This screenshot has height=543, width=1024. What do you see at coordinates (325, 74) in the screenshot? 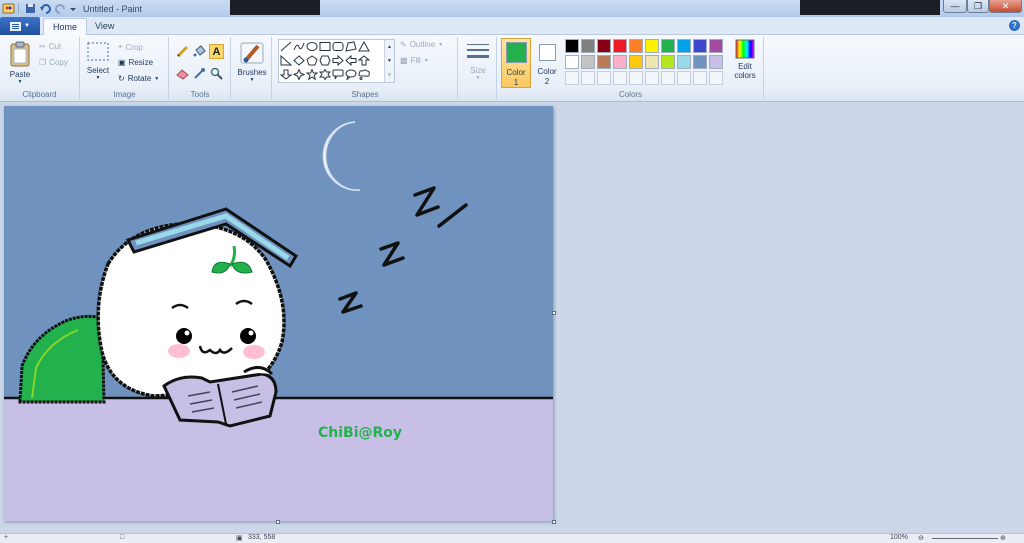
I see `six-point-star-shape-icon` at bounding box center [325, 74].